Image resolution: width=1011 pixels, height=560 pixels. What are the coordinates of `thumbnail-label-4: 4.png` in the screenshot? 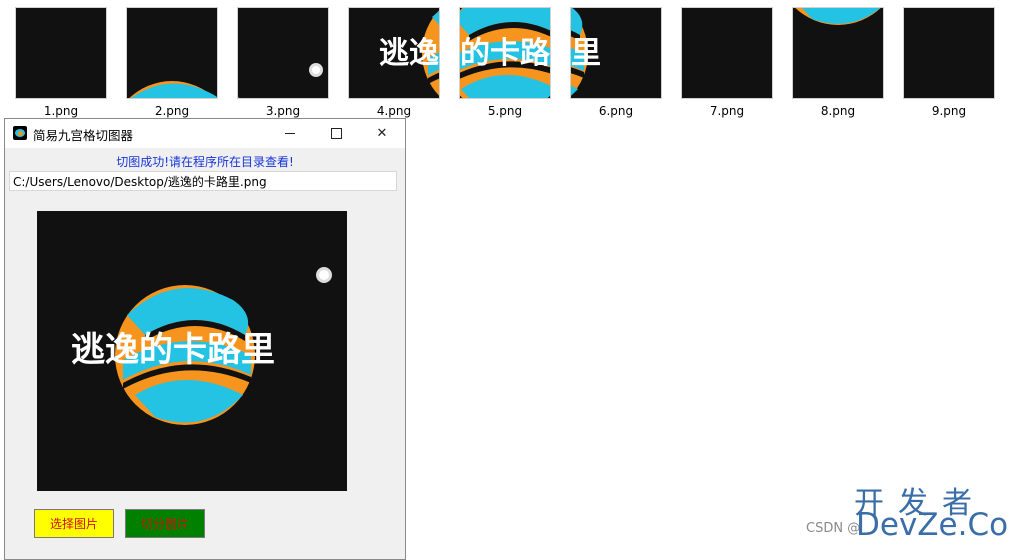 It's located at (394, 111).